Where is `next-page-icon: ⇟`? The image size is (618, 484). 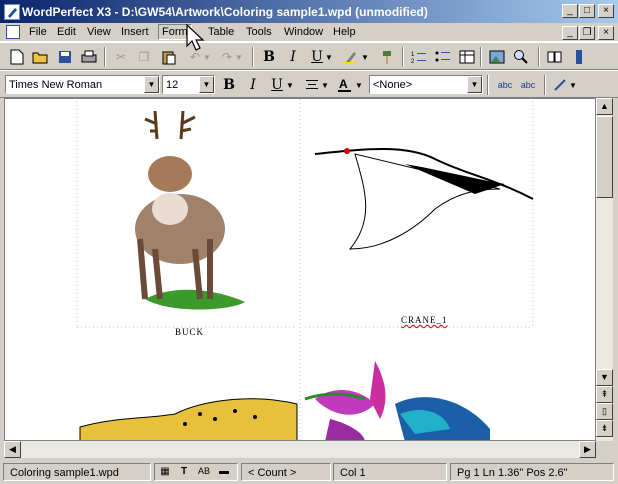
next-page-icon: ⇟ is located at coordinates (604, 428).